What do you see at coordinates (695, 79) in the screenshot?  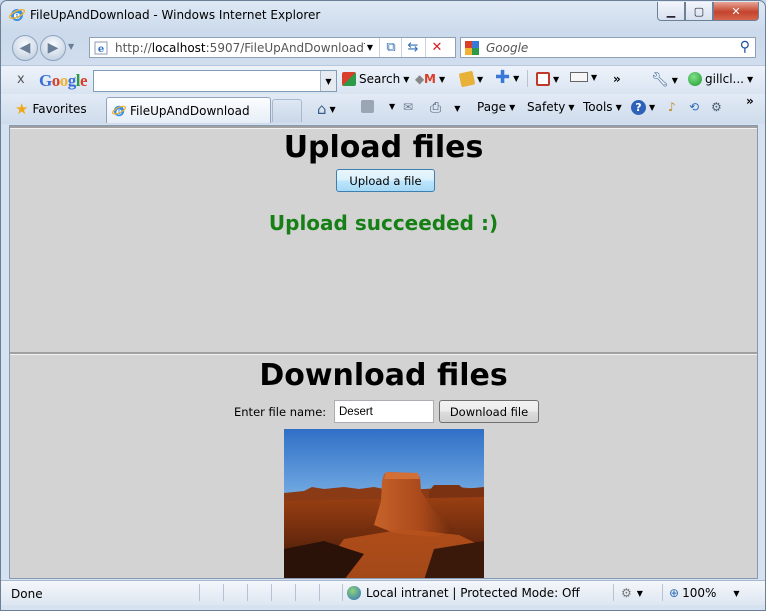 I see `account-status-icon` at bounding box center [695, 79].